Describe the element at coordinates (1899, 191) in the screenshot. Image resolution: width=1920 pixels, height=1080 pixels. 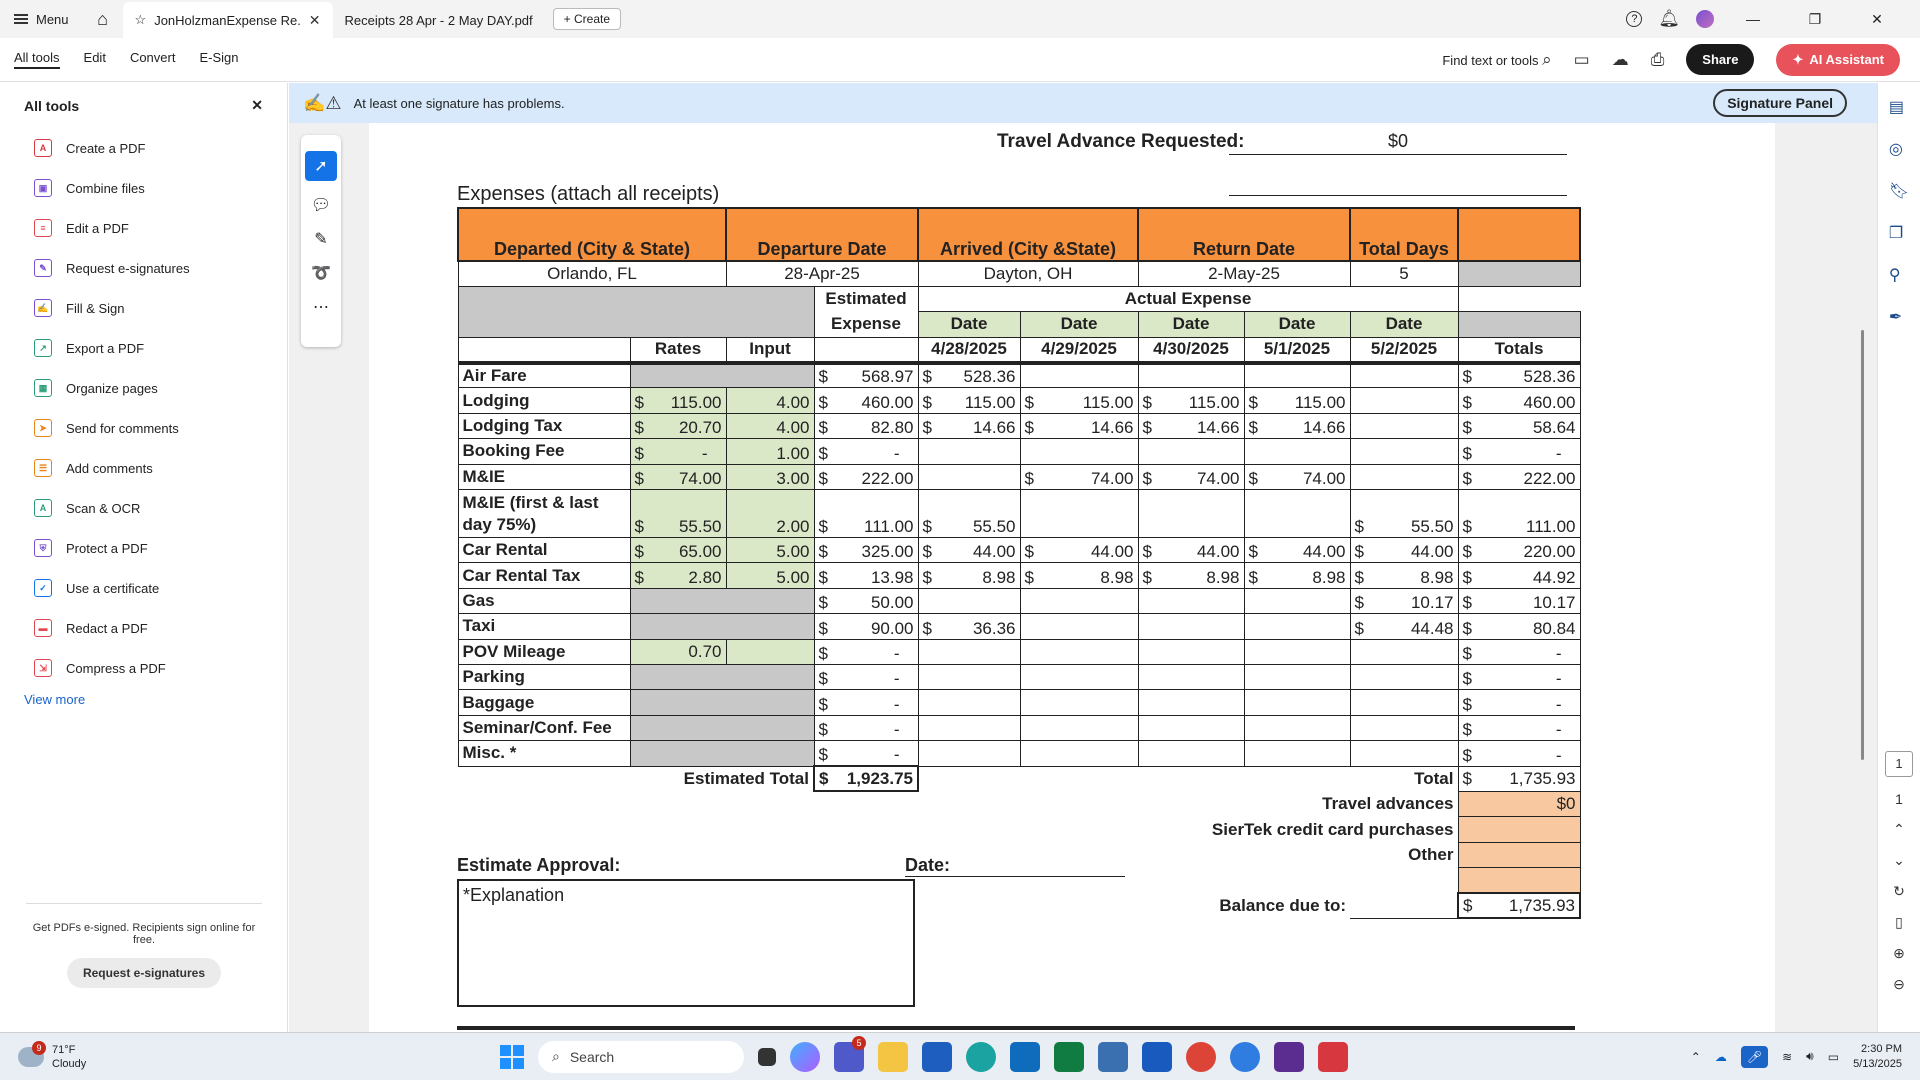
I see `bookmark-icon: 🔖︎` at that location.